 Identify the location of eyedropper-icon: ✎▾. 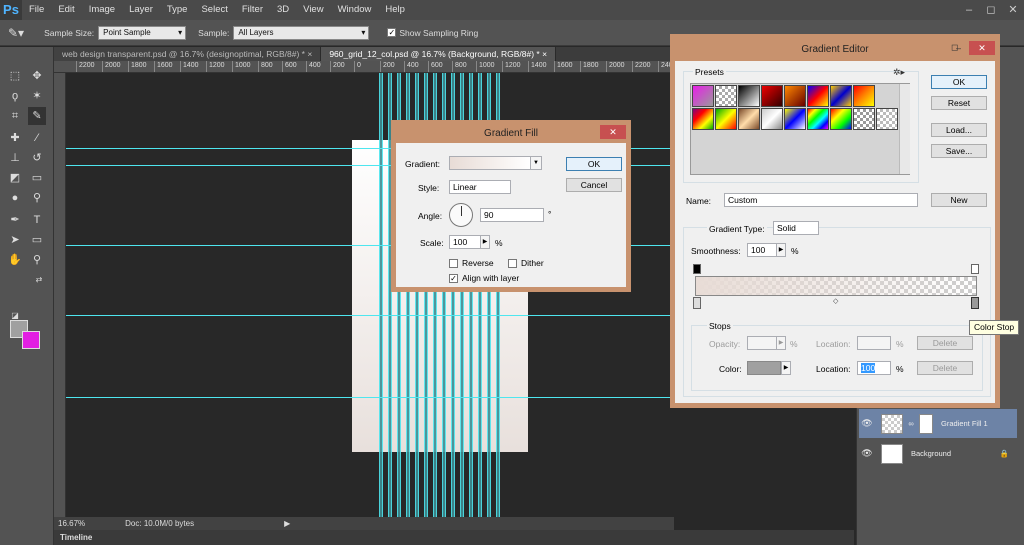
(16, 33).